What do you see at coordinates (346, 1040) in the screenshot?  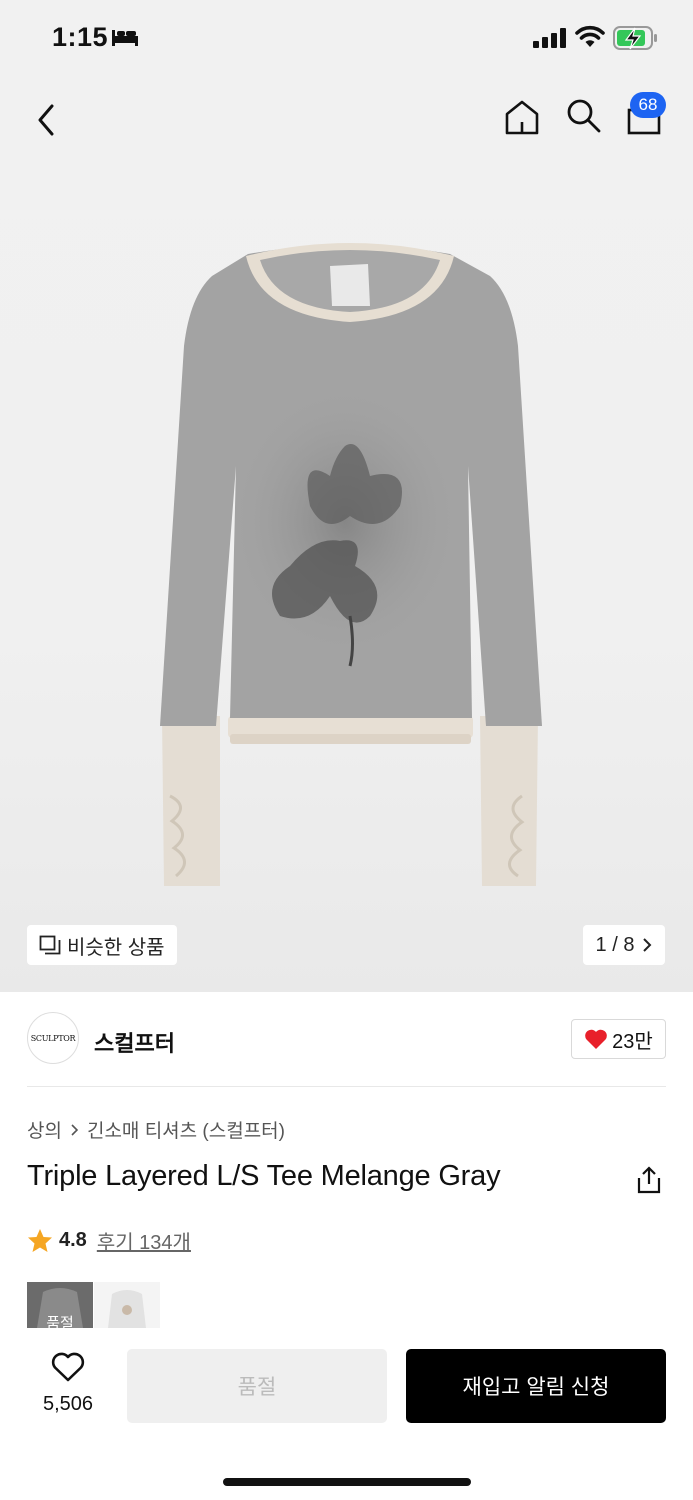 I see `brand-row: SCULPTOR 스컬프터 23만` at bounding box center [346, 1040].